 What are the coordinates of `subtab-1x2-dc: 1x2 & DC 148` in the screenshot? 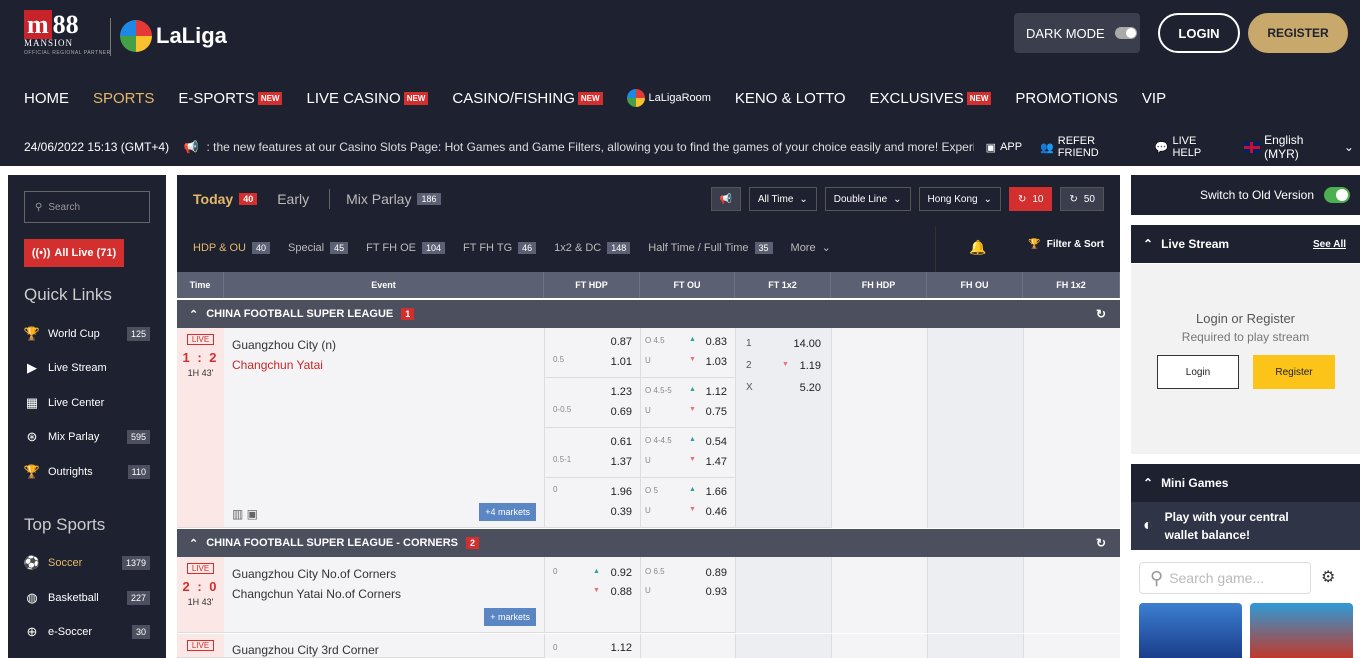 It's located at (592, 247).